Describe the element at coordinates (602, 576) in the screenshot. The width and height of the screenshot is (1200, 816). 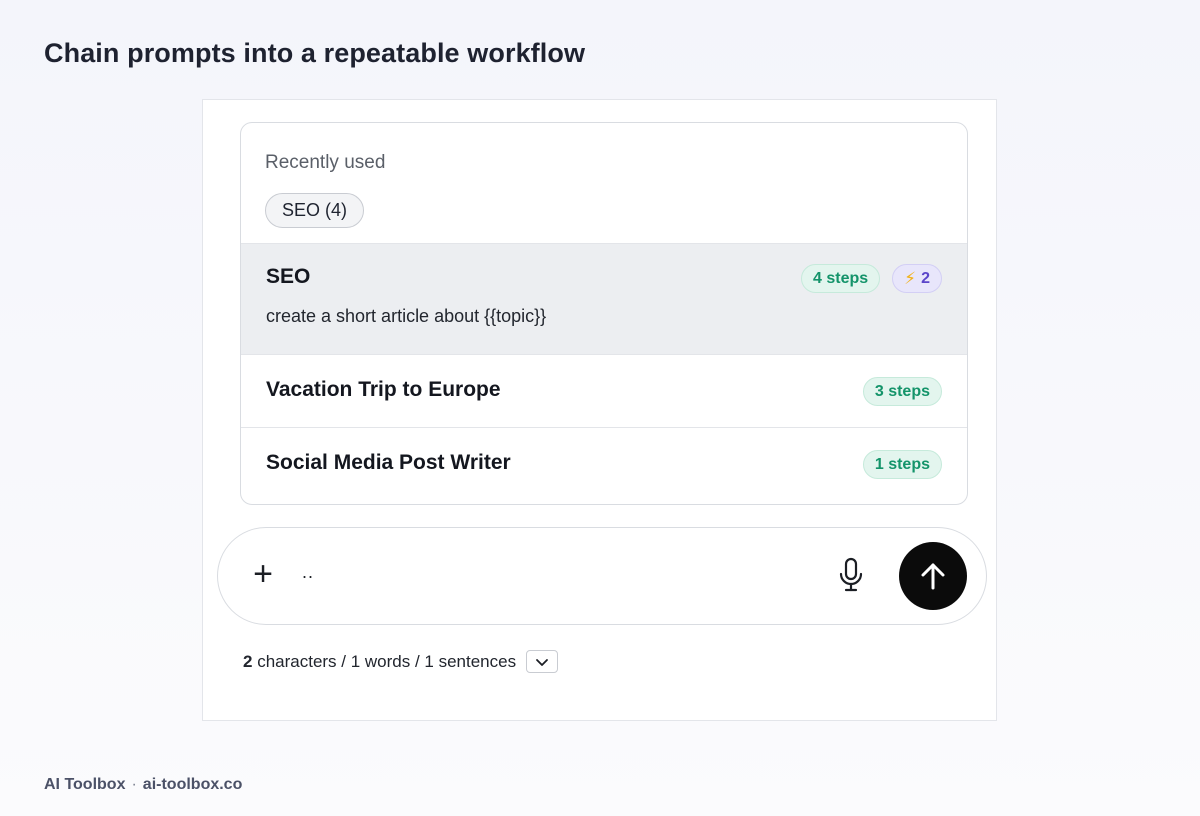
I see `prompt-composer: + ..` at that location.